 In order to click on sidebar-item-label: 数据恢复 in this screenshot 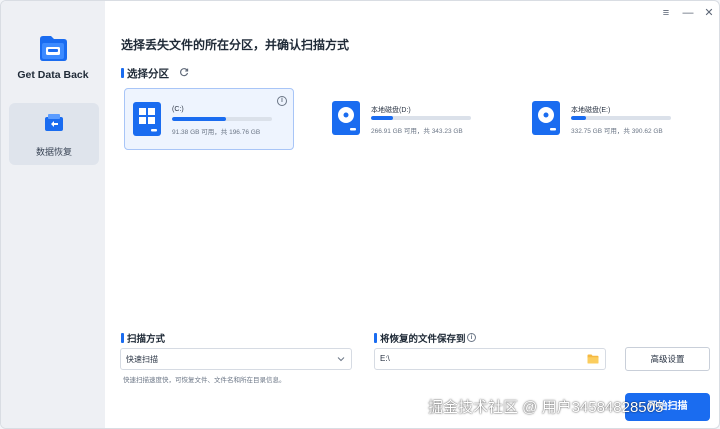, I will do `click(53, 152)`.